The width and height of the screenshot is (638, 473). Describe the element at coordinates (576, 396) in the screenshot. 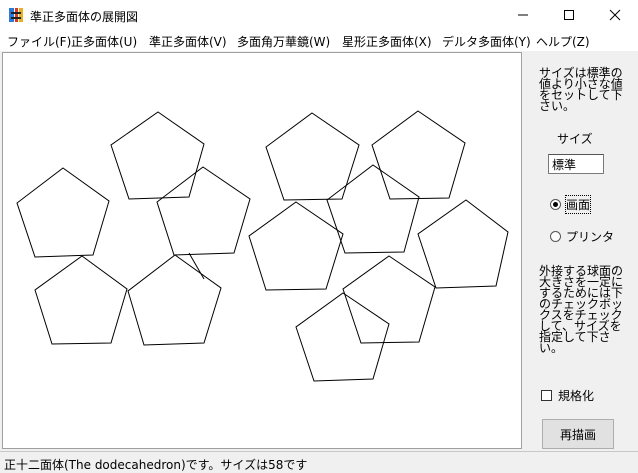

I see `normalize-label: 規格化` at that location.